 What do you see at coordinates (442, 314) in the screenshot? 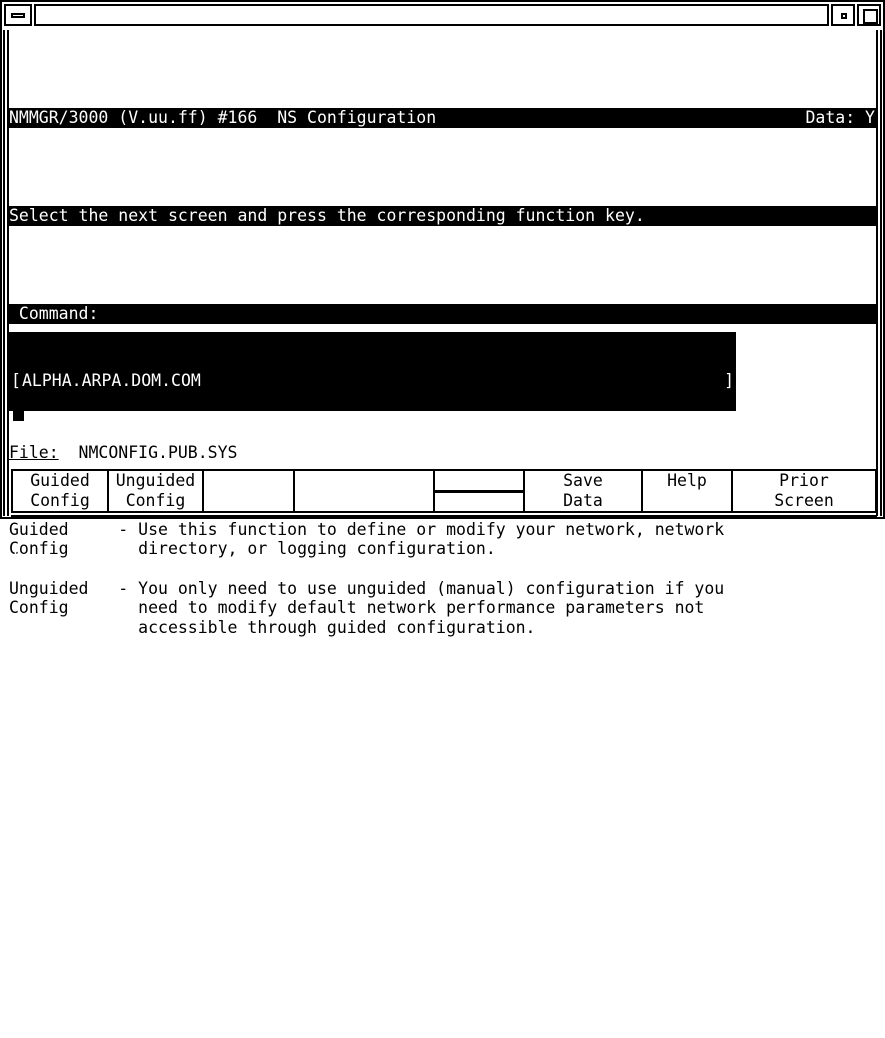
I see `command-prompt-label: Command:` at bounding box center [442, 314].